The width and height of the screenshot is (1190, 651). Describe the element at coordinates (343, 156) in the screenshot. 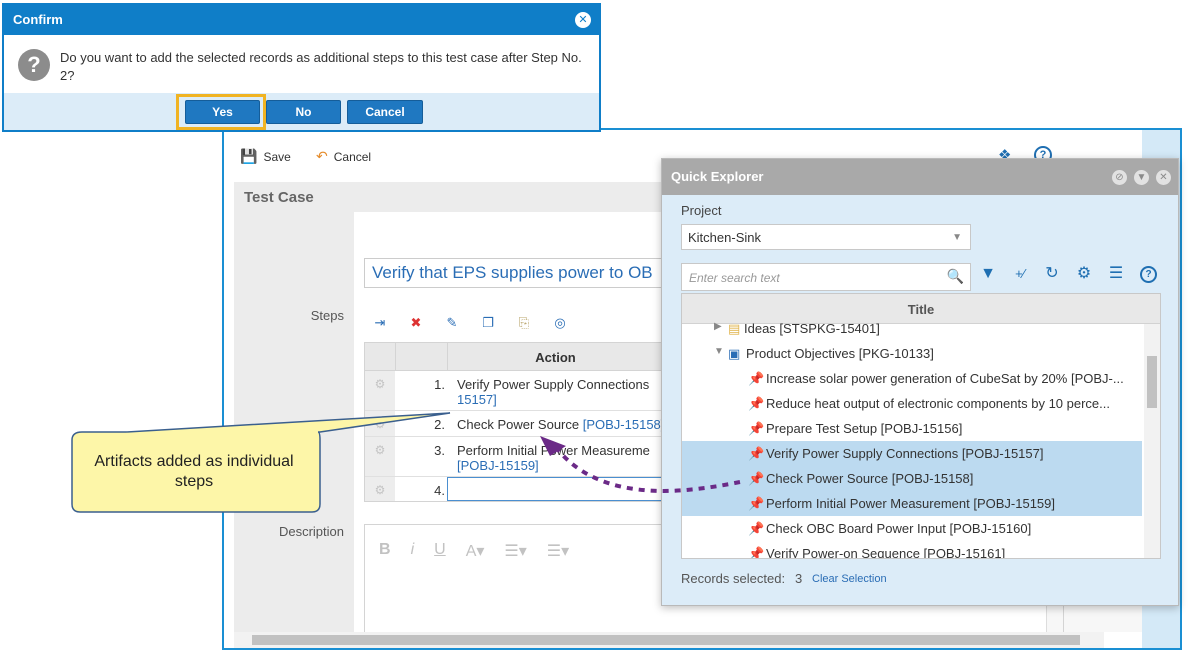

I see `cancel-button: ↶ Cancel` at that location.